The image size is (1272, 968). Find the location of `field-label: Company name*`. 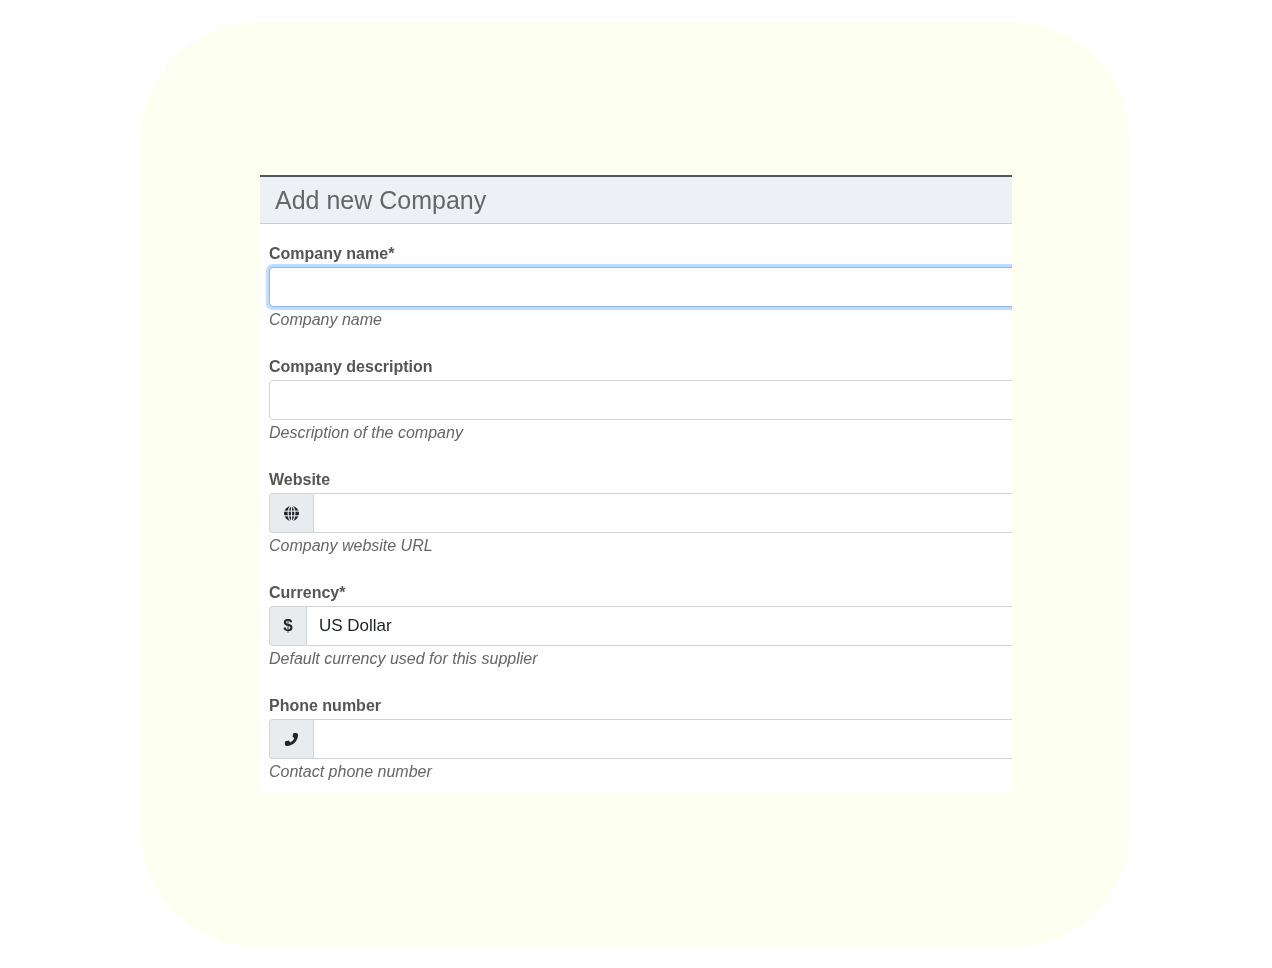

field-label: Company name* is located at coordinates (332, 254).